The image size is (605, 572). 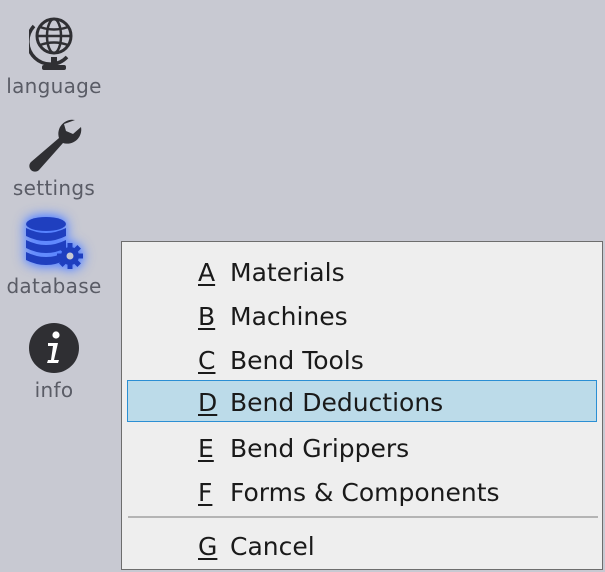 I want to click on menu-item-cancel: G Cancel, so click(x=362, y=545).